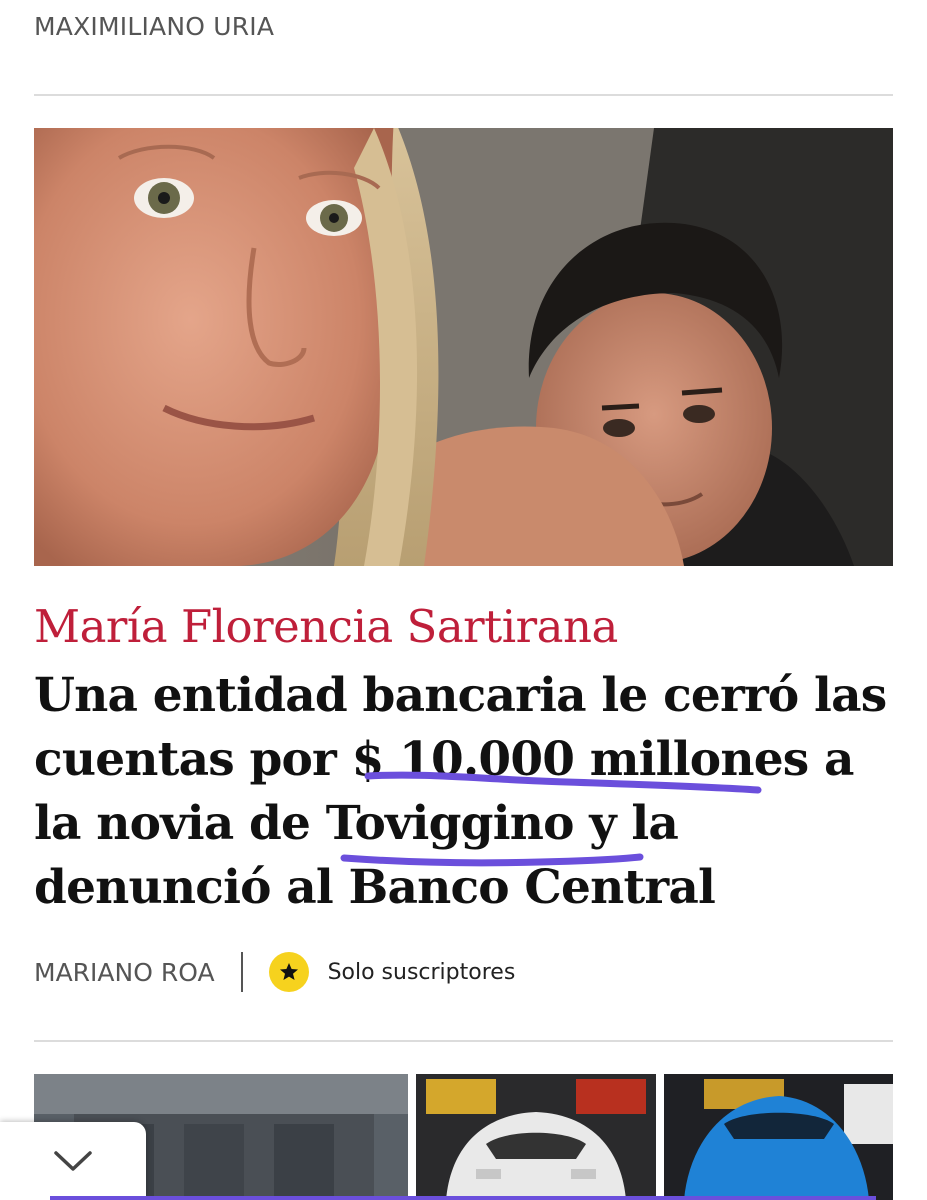 This screenshot has height=1200, width=927. Describe the element at coordinates (288, 972) in the screenshot. I see `star-icon` at that location.